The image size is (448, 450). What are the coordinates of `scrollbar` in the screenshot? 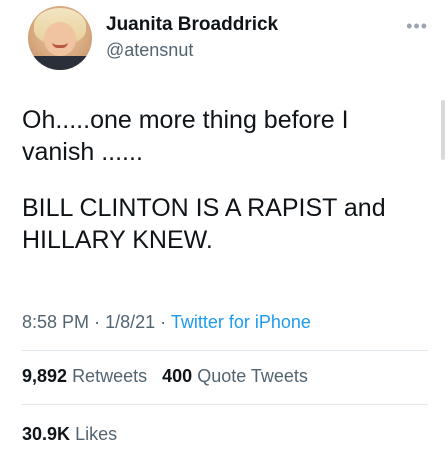 It's located at (443, 130).